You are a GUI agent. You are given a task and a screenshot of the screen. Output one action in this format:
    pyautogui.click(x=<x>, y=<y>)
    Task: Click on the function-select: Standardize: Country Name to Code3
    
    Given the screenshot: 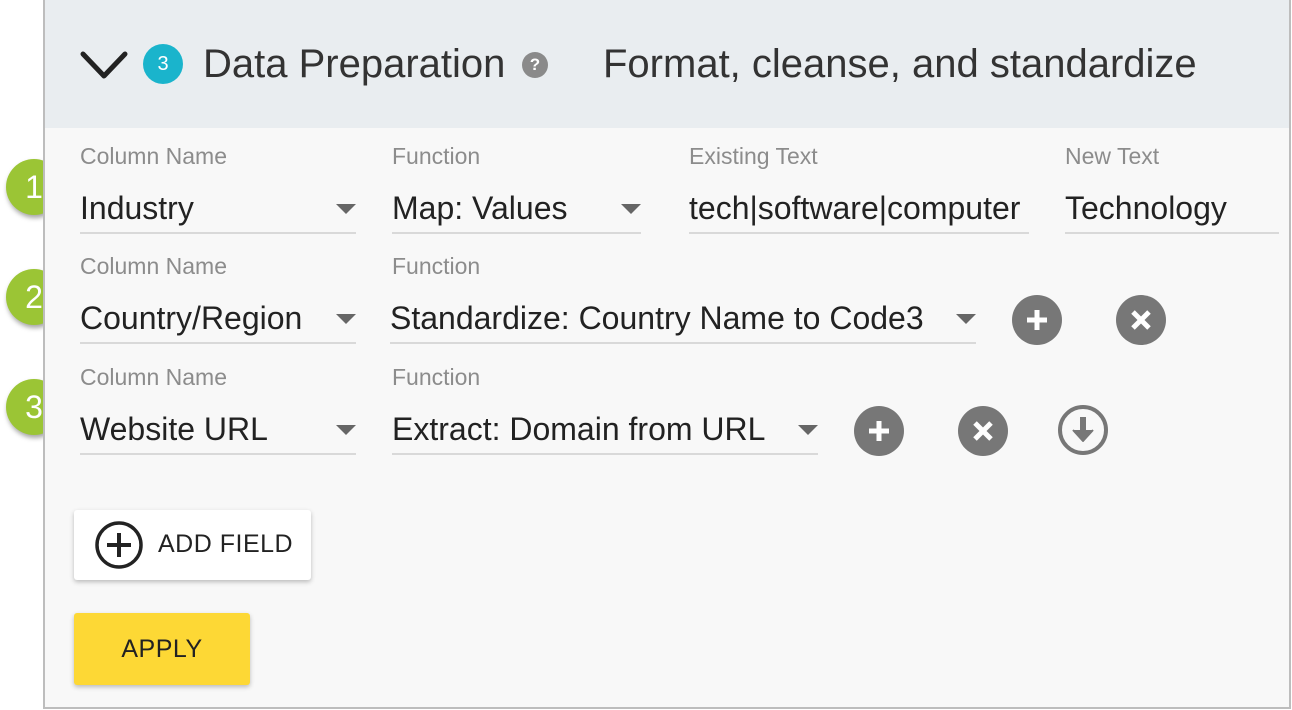 What is the action you would take?
    pyautogui.click(x=683, y=320)
    